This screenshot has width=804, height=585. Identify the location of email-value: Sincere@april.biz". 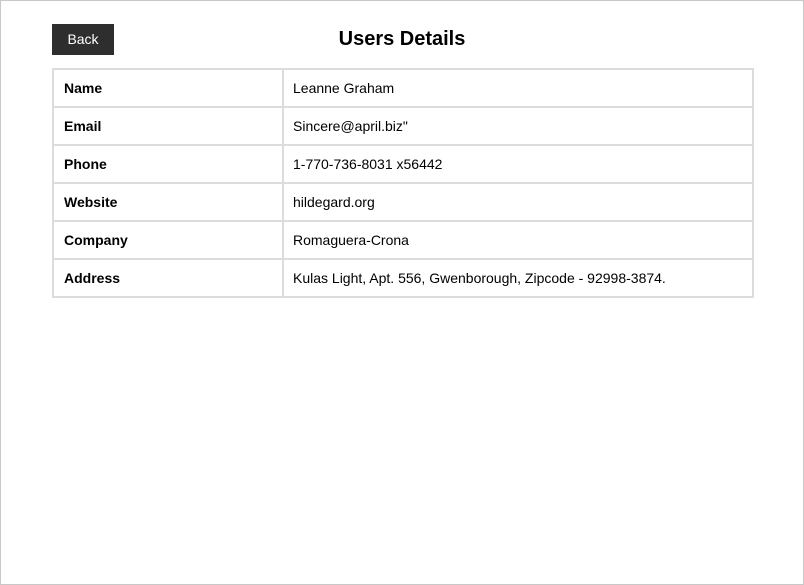
(518, 126).